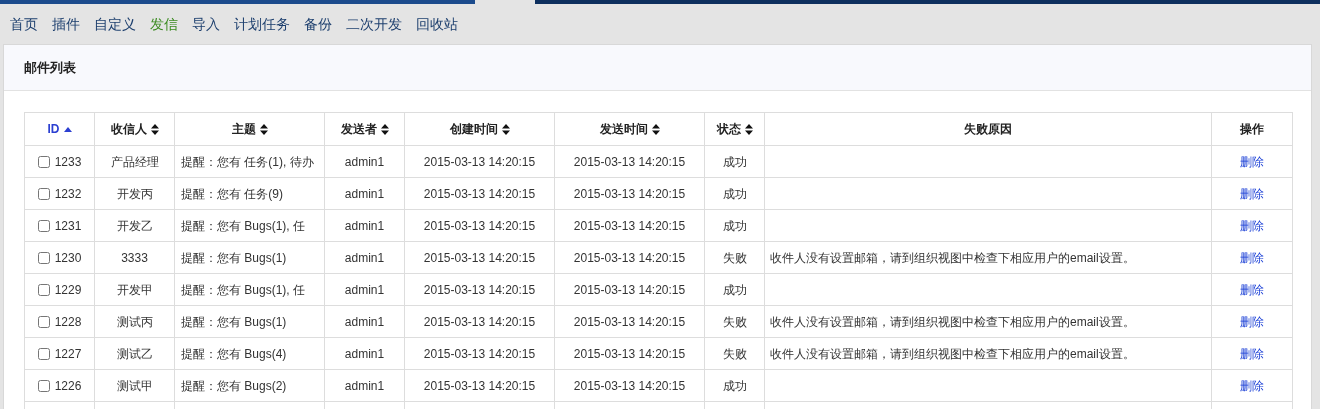  Describe the element at coordinates (234, 354) in the screenshot. I see `subject-cell-text: 提醒：您有 Bugs(4)` at that location.